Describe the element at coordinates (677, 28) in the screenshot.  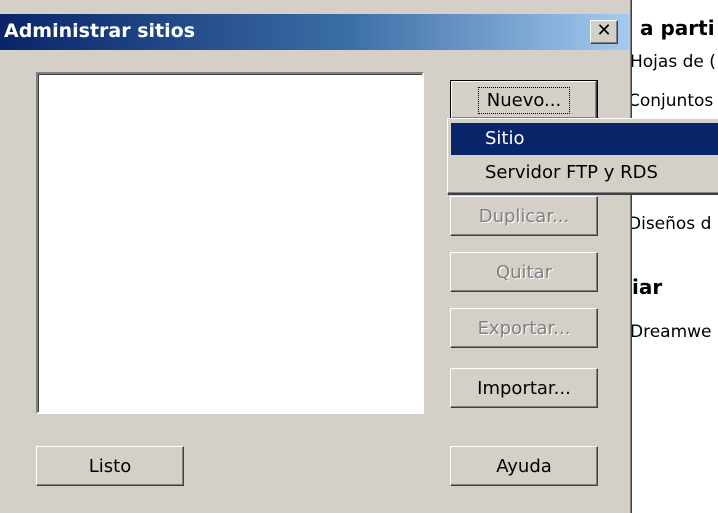
I see `bg-heading-1: a parti` at that location.